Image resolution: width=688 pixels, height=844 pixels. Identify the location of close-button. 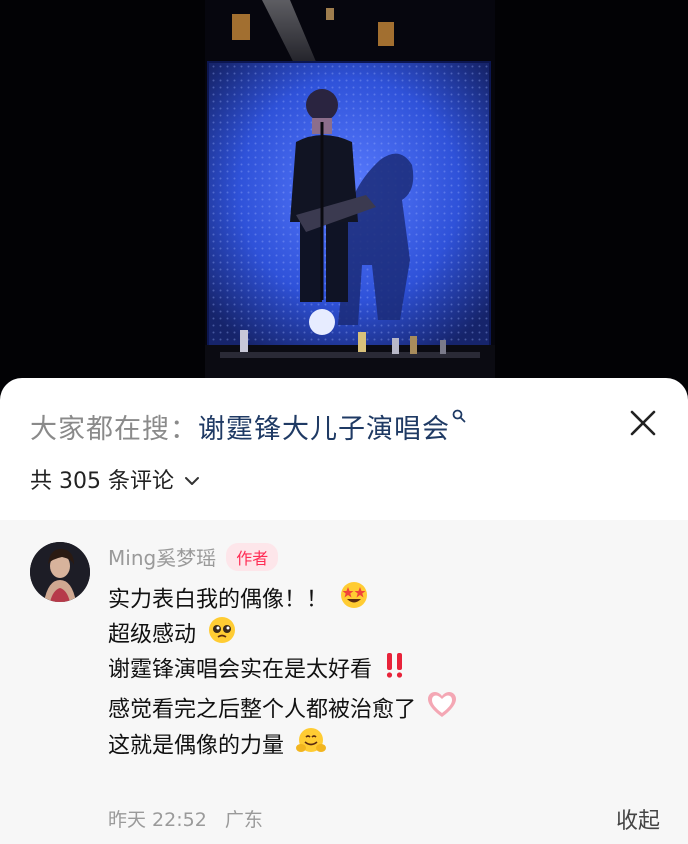
(643, 423).